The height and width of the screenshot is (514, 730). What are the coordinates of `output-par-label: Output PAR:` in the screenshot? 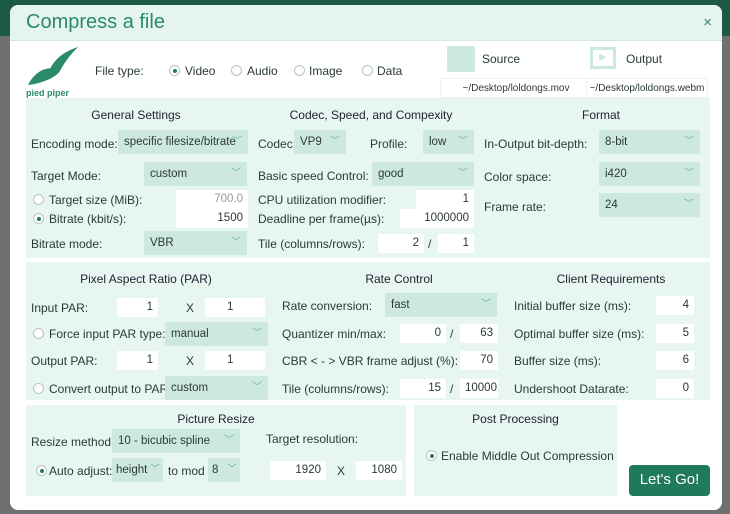 It's located at (64, 361).